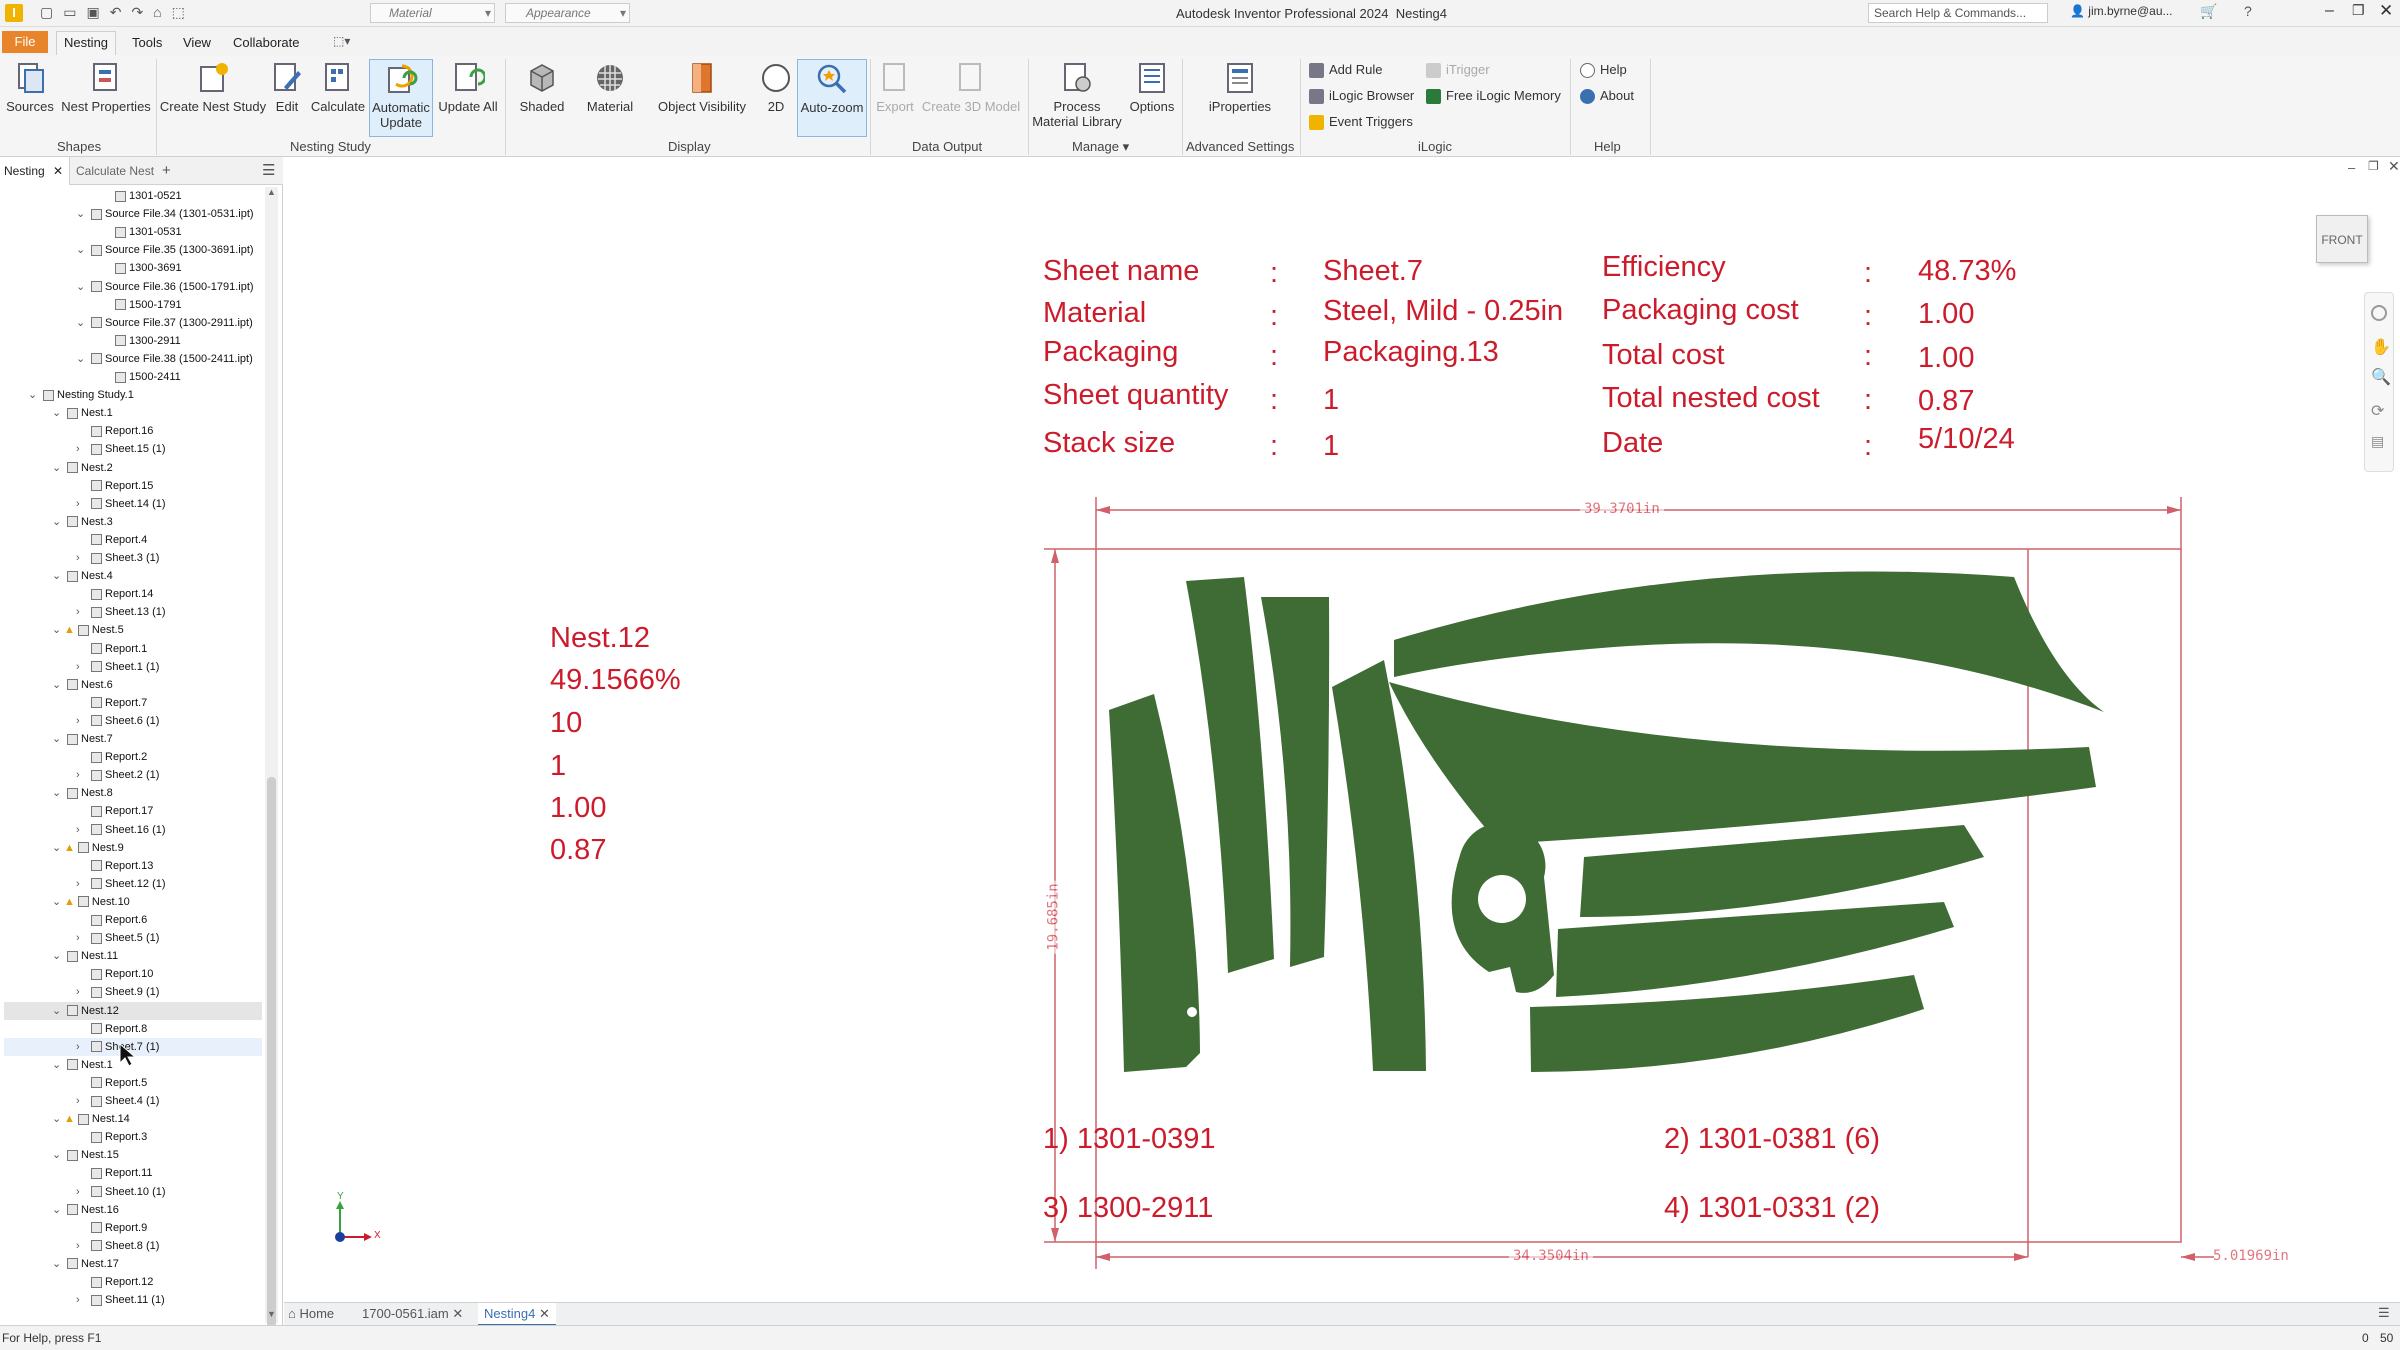 Image resolution: width=2400 pixels, height=1350 pixels. I want to click on help-button: Help, so click(1602, 70).